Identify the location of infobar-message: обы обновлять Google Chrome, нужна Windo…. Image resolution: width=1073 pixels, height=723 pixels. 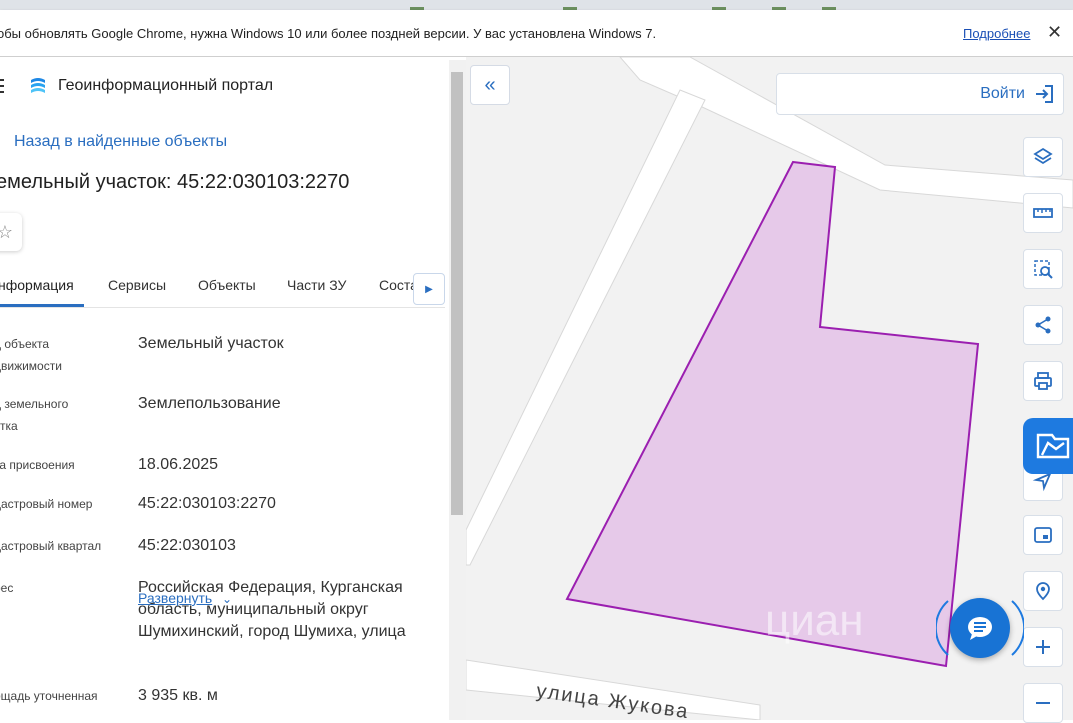
(328, 33).